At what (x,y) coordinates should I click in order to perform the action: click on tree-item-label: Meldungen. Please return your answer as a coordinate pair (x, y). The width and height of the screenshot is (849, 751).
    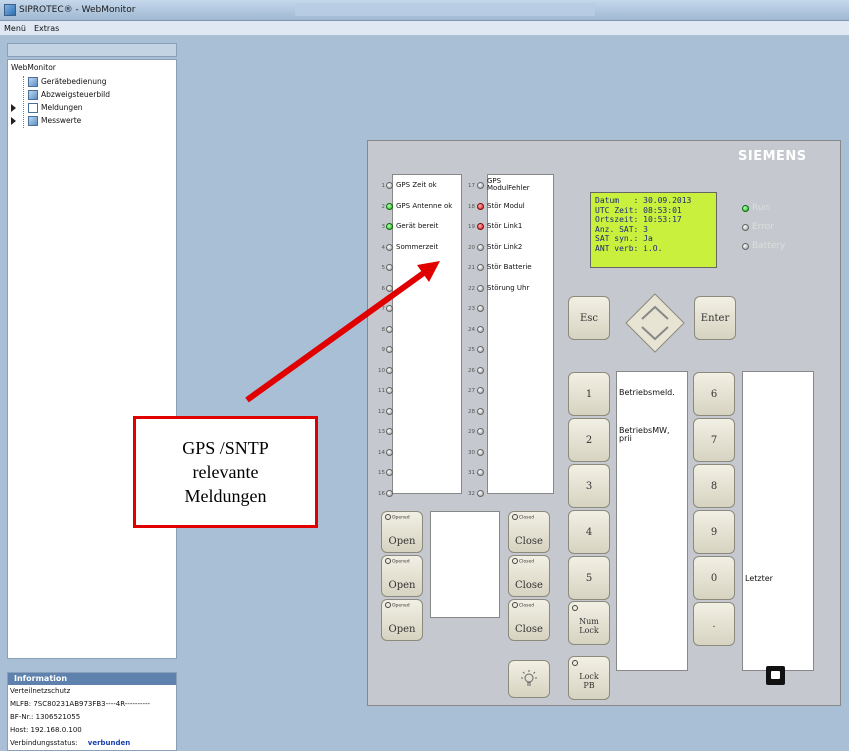
    Looking at the image, I should click on (62, 107).